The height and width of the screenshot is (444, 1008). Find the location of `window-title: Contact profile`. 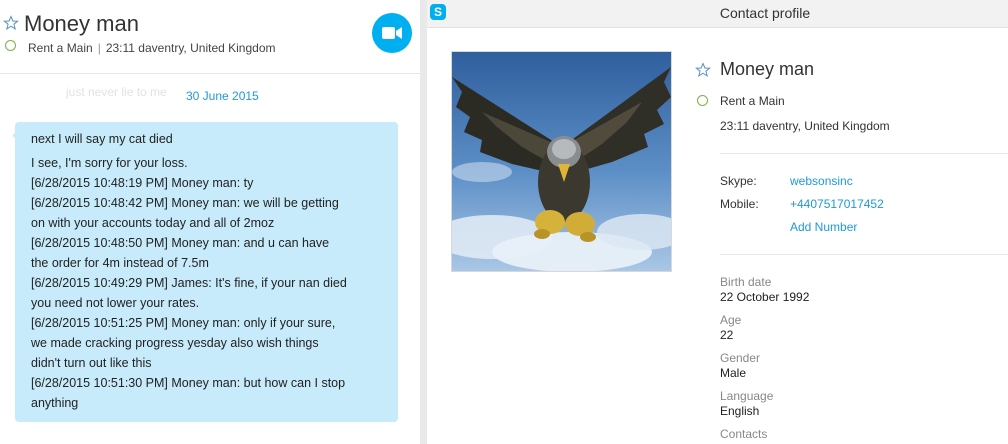

window-title: Contact profile is located at coordinates (765, 13).